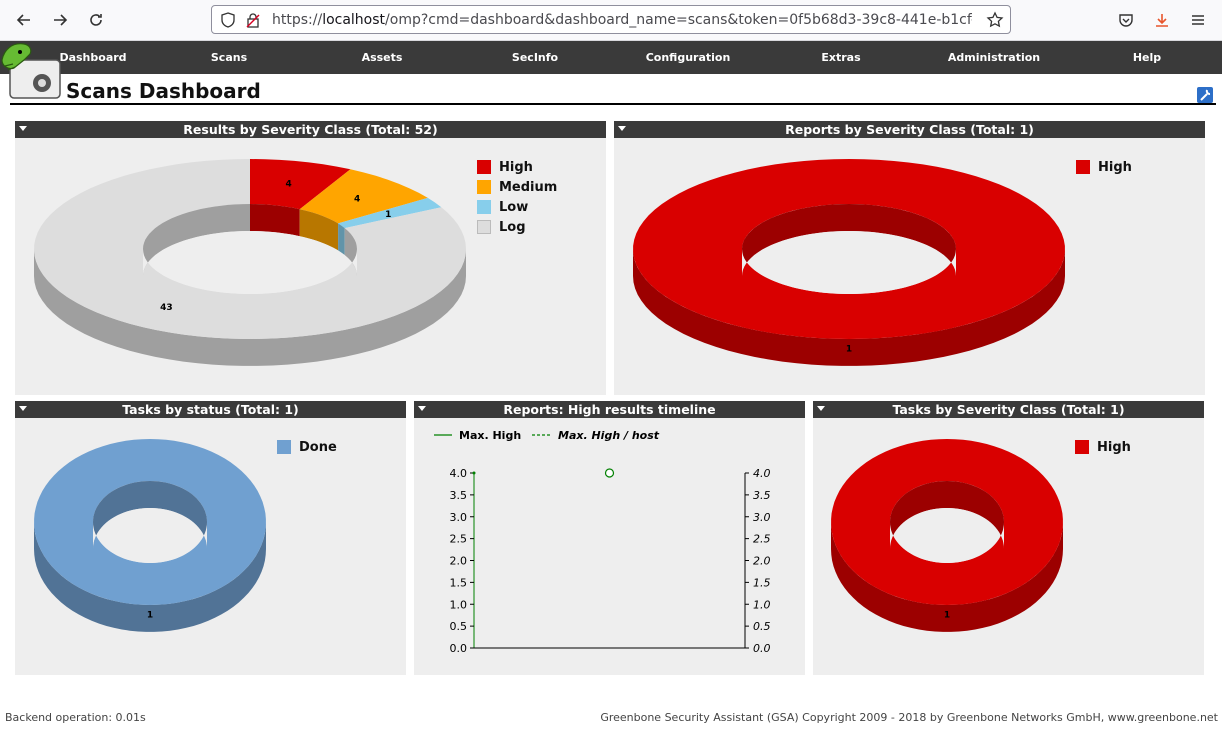 This screenshot has height=733, width=1222. I want to click on legend-label: Low, so click(514, 207).